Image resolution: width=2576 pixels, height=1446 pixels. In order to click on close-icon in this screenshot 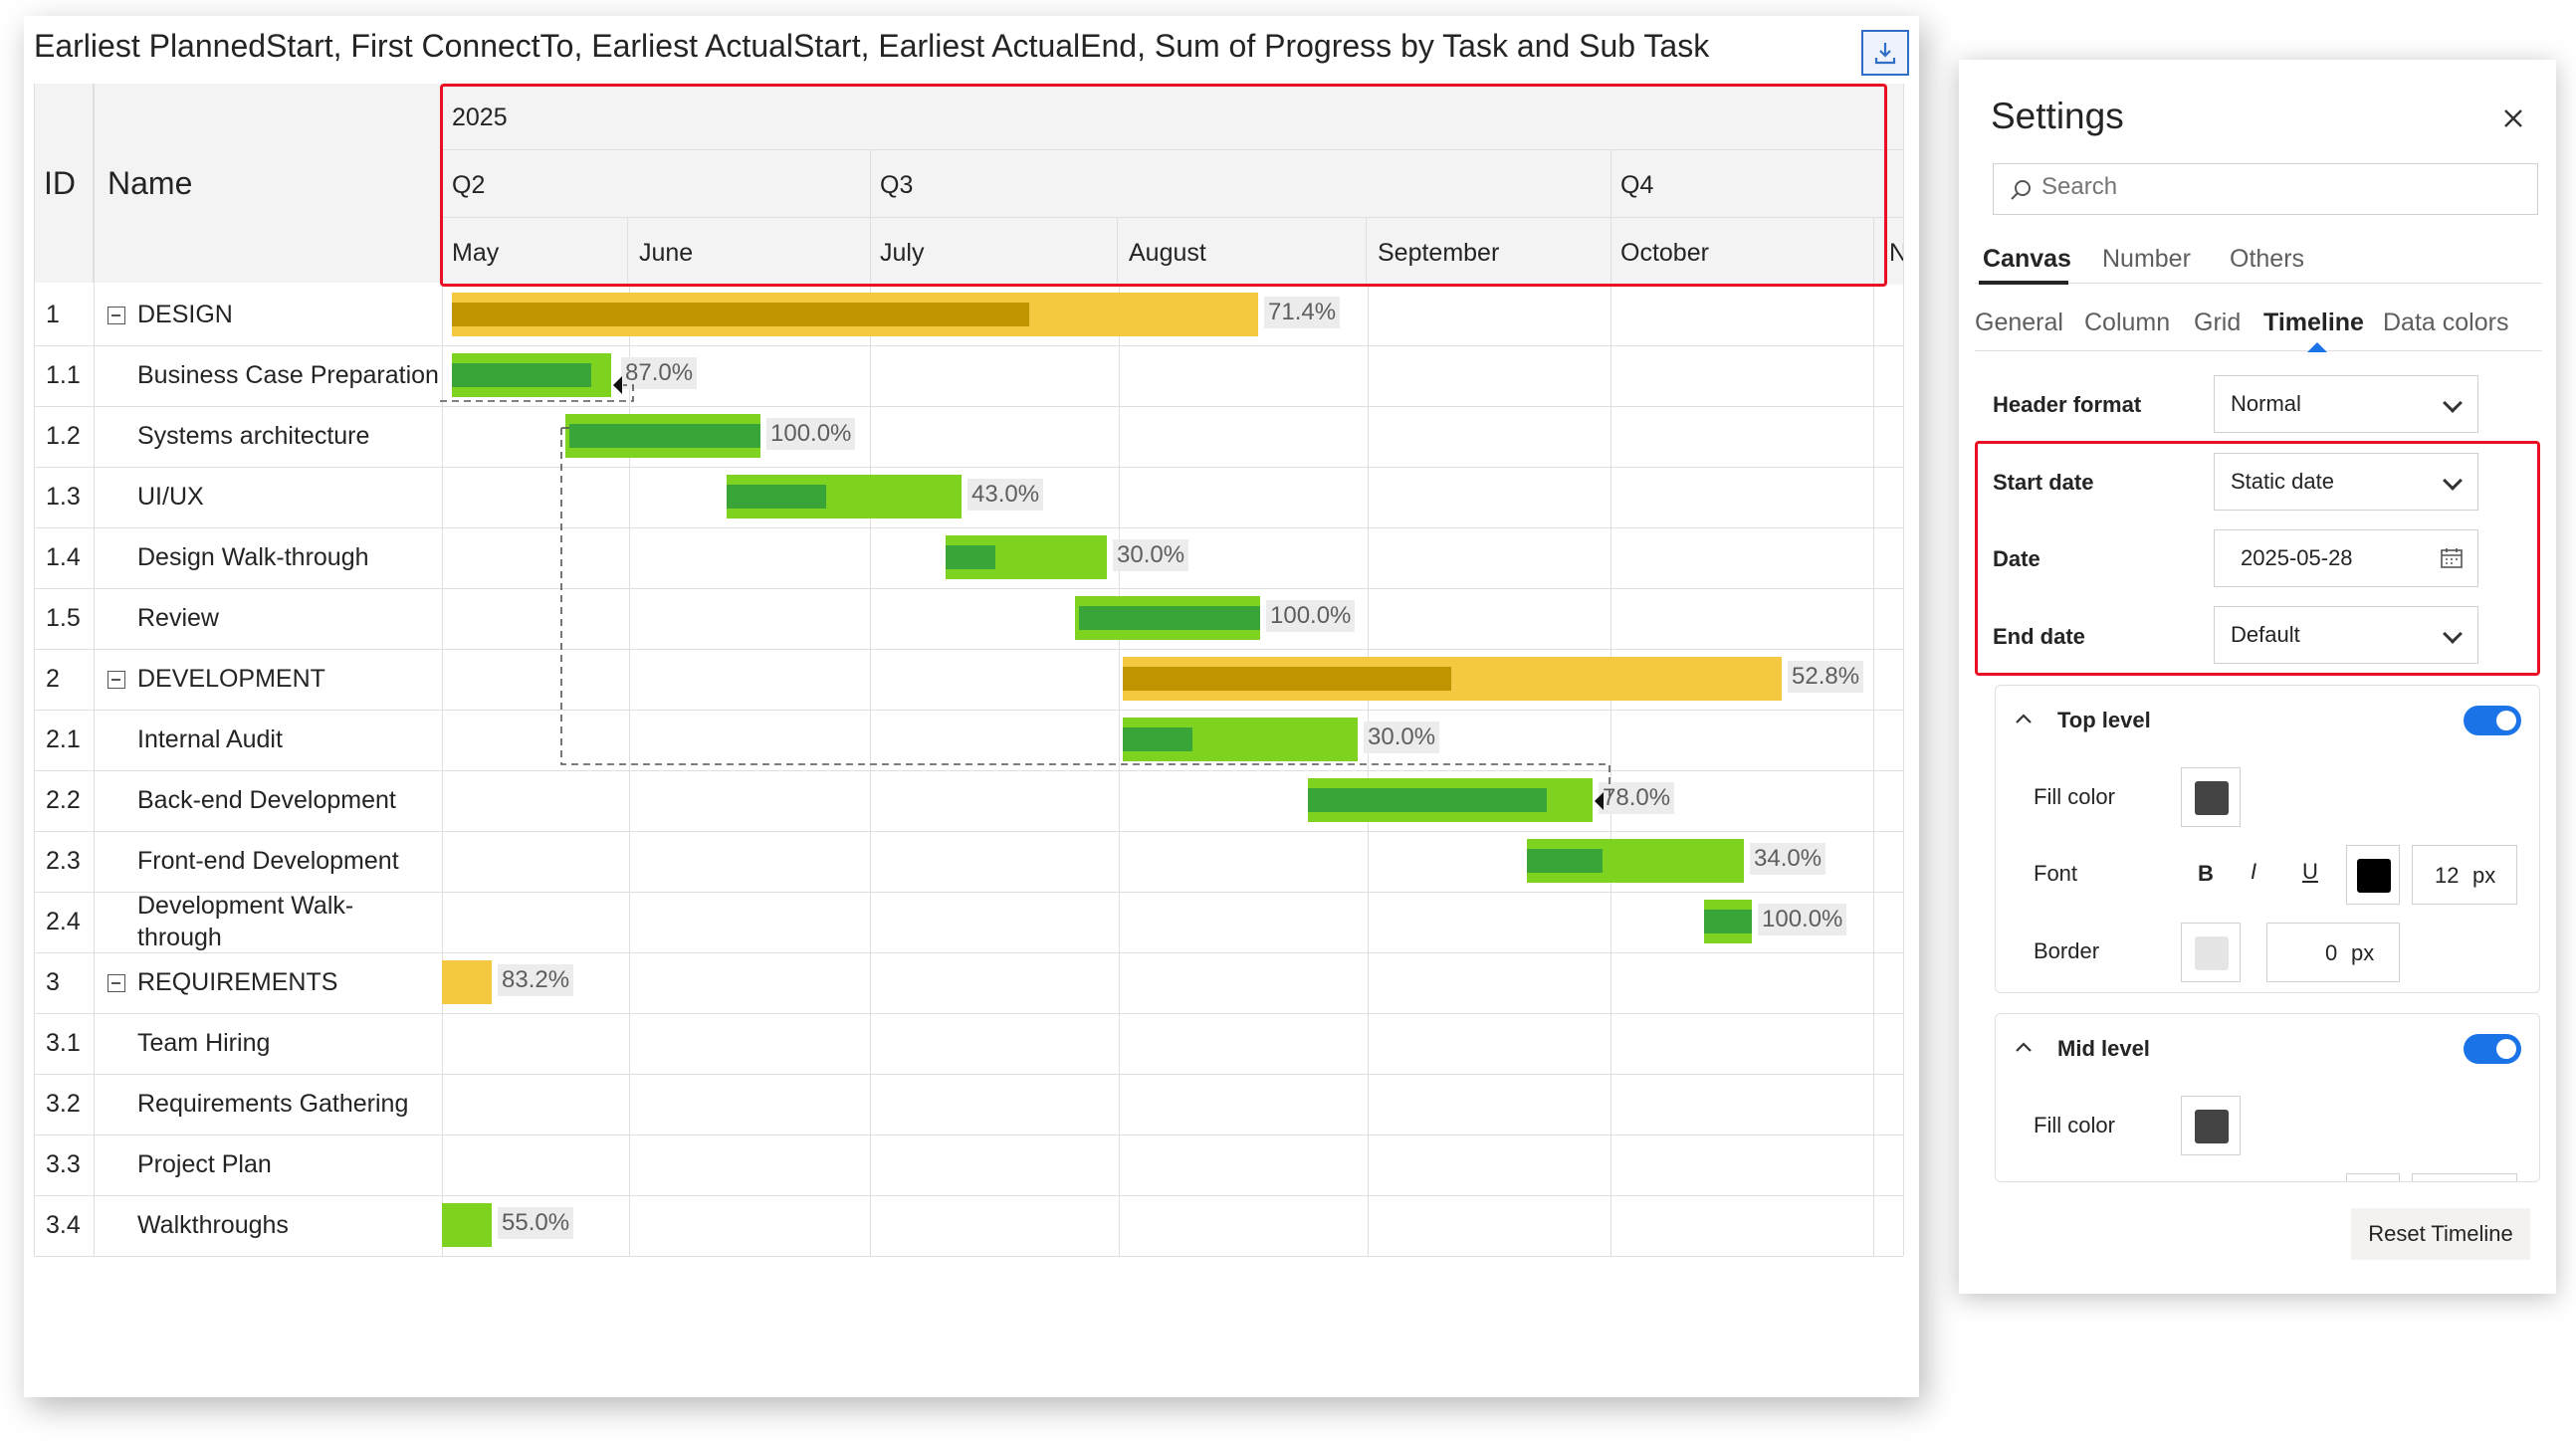, I will do `click(2513, 118)`.